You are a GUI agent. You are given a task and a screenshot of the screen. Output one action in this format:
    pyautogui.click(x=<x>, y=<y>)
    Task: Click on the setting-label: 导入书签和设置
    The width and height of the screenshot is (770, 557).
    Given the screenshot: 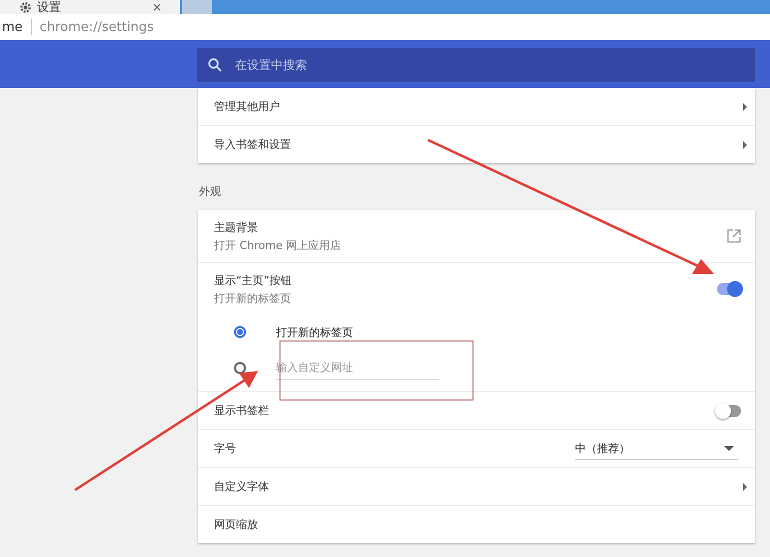 What is the action you would take?
    pyautogui.click(x=252, y=144)
    